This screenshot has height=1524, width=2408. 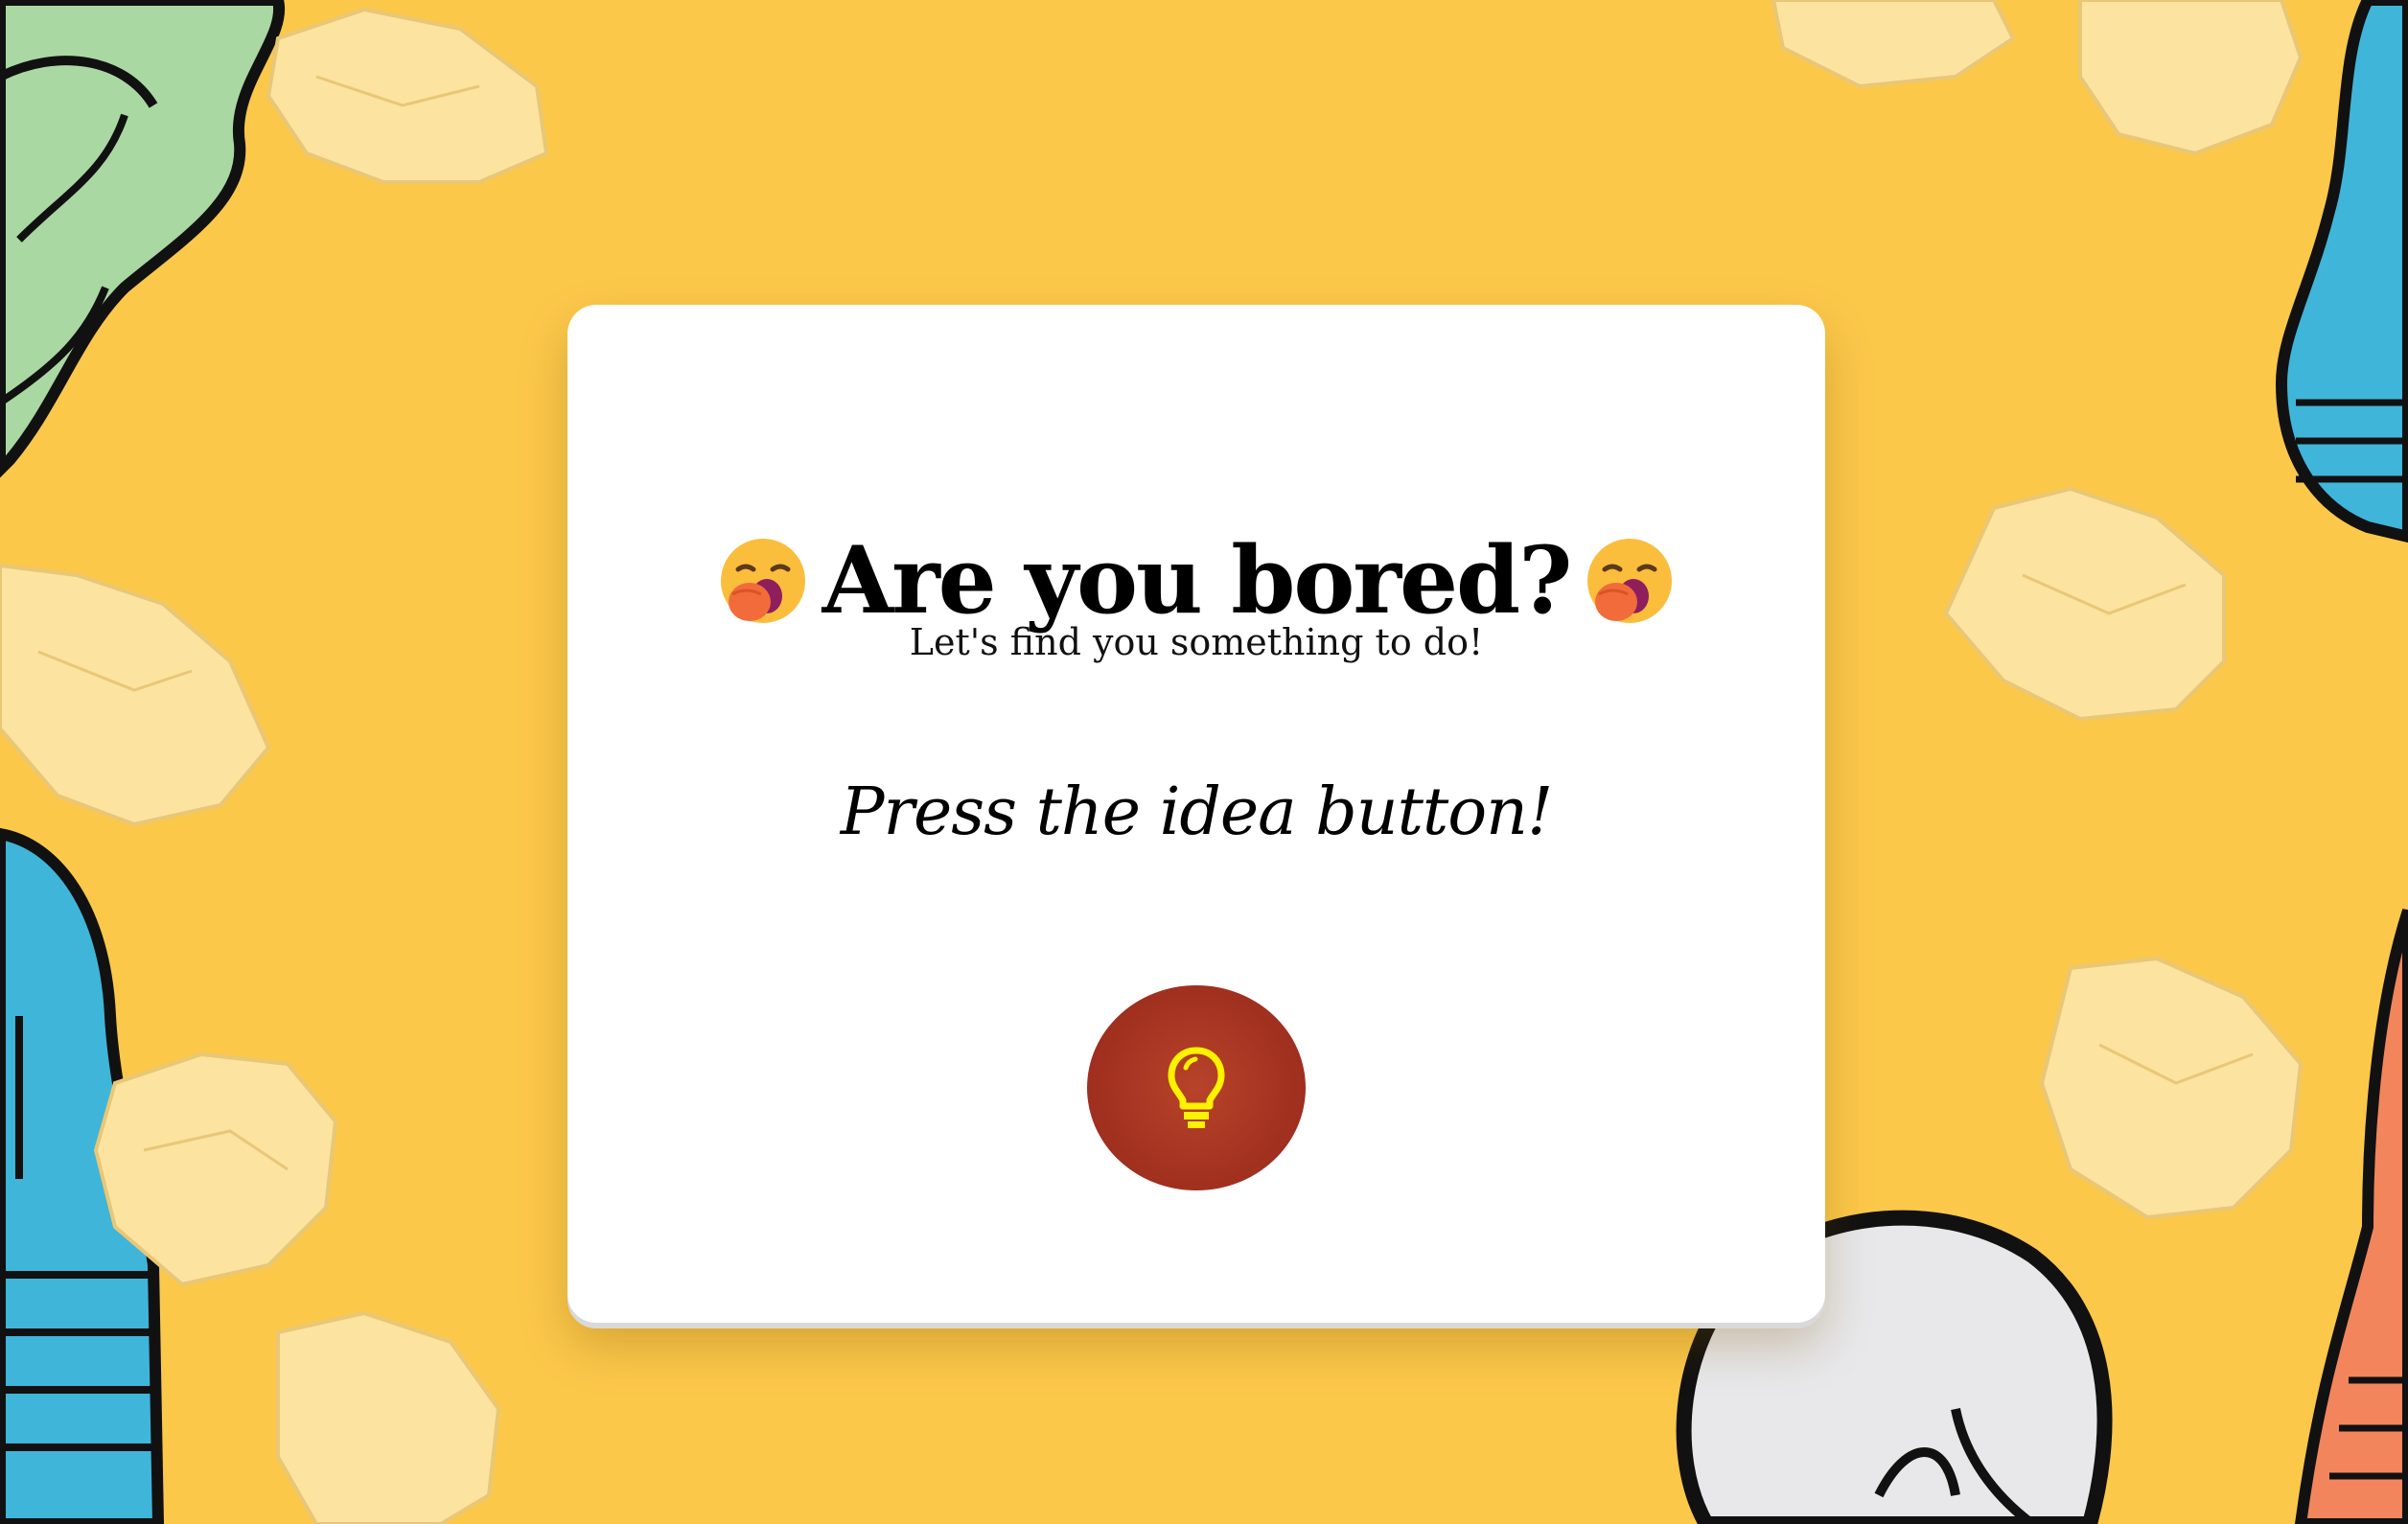 I want to click on lightbulb-icon, so click(x=1196, y=1087).